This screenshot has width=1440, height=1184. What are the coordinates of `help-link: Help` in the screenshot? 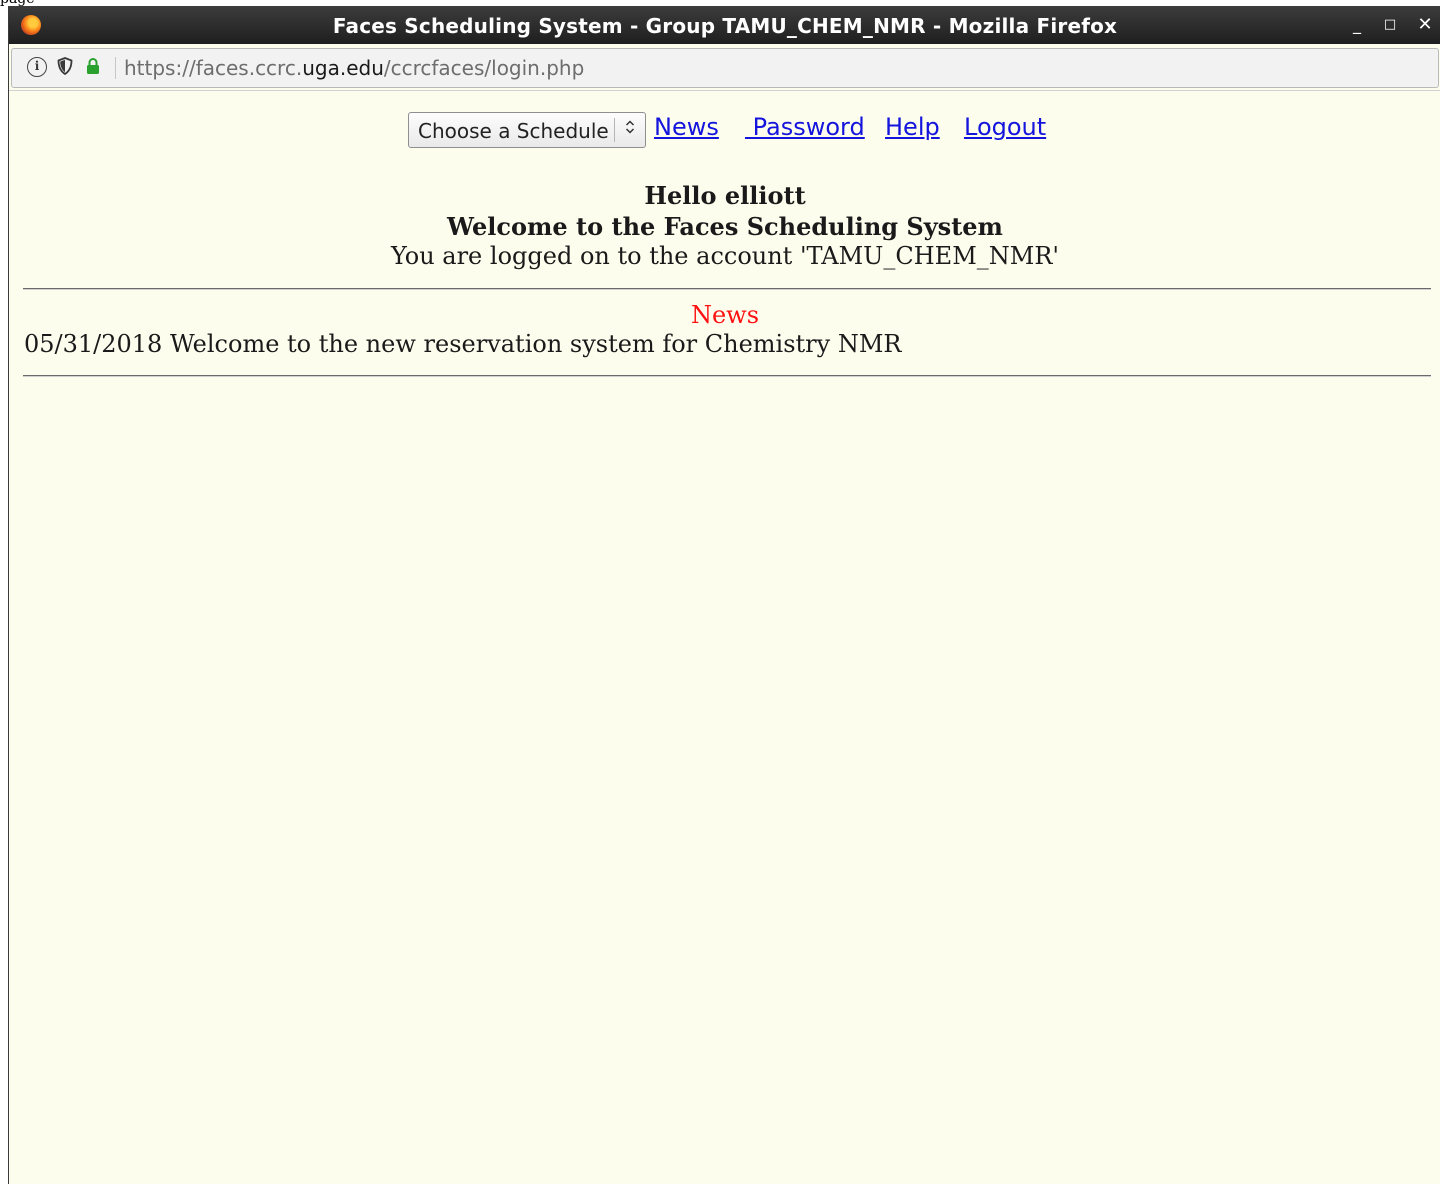 It's located at (912, 127).